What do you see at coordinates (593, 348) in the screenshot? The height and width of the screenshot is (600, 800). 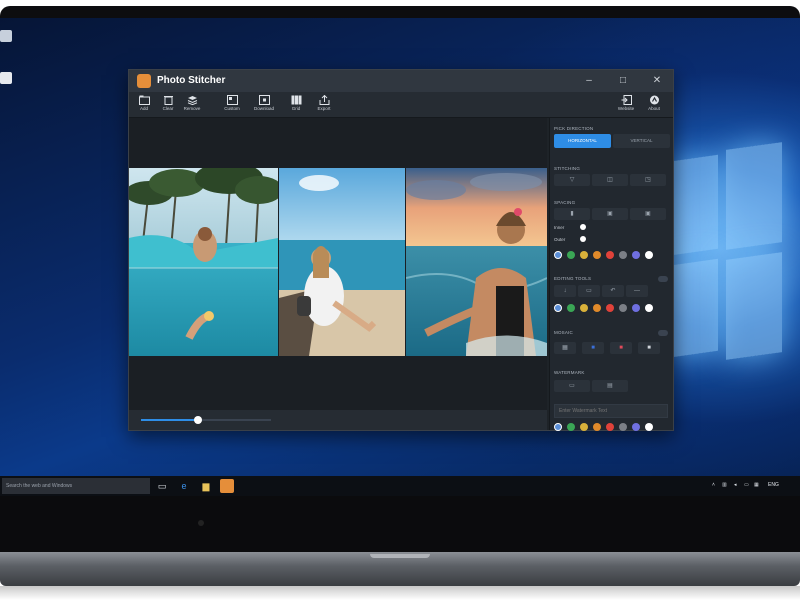 I see `mosaic-option-2: ■` at bounding box center [593, 348].